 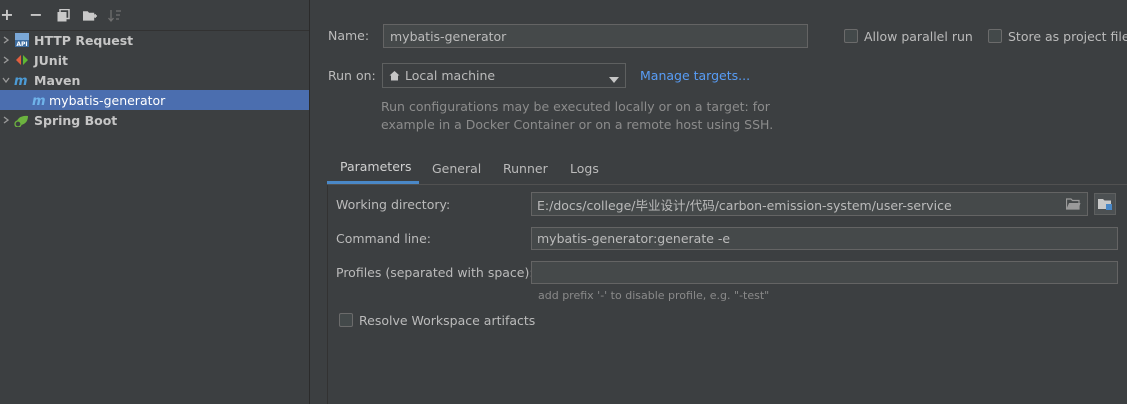 I want to click on command-line-label: Command line:, so click(x=383, y=238).